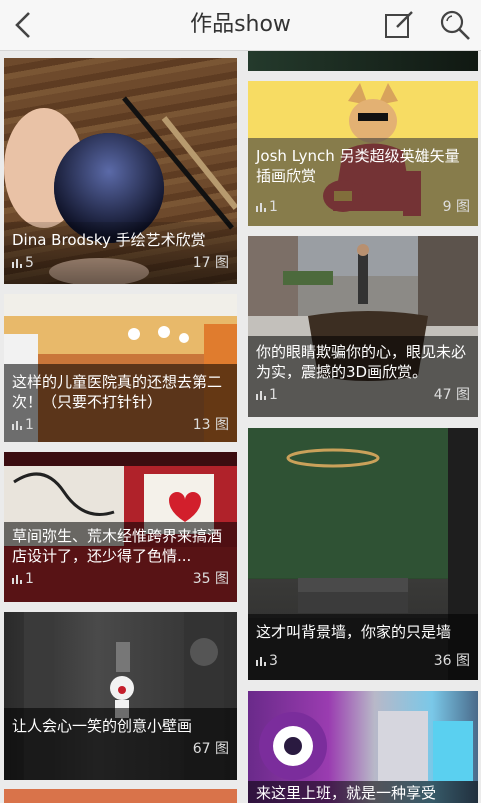 Image resolution: width=481 pixels, height=803 pixels. I want to click on card-caption: 来这里上班，就是一种享受, so click(363, 792).